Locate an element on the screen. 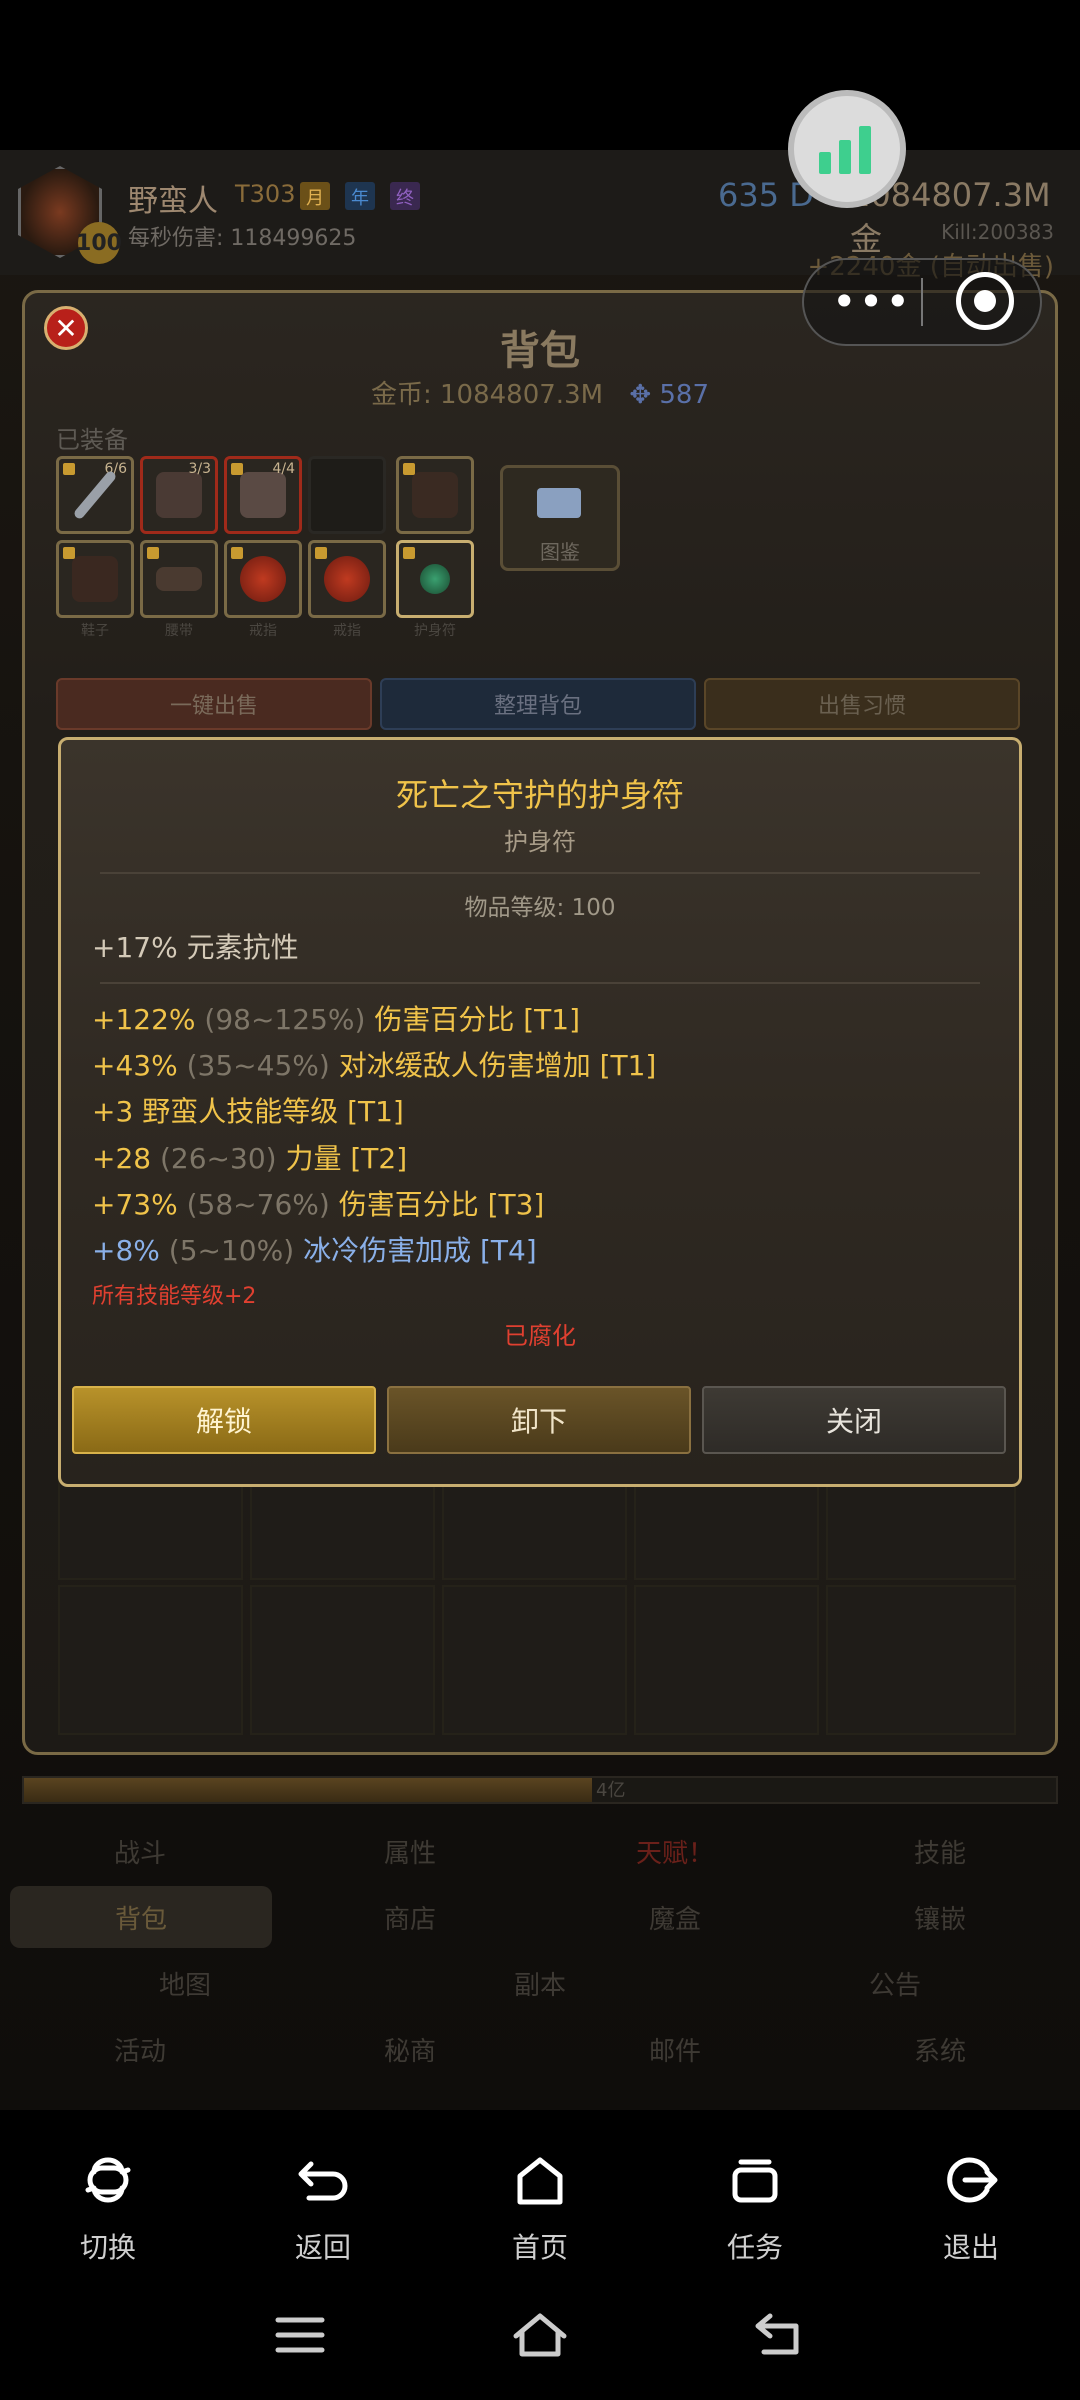 This screenshot has width=1080, height=2400. equip-slot-helmet: 3/3 is located at coordinates (179, 495).